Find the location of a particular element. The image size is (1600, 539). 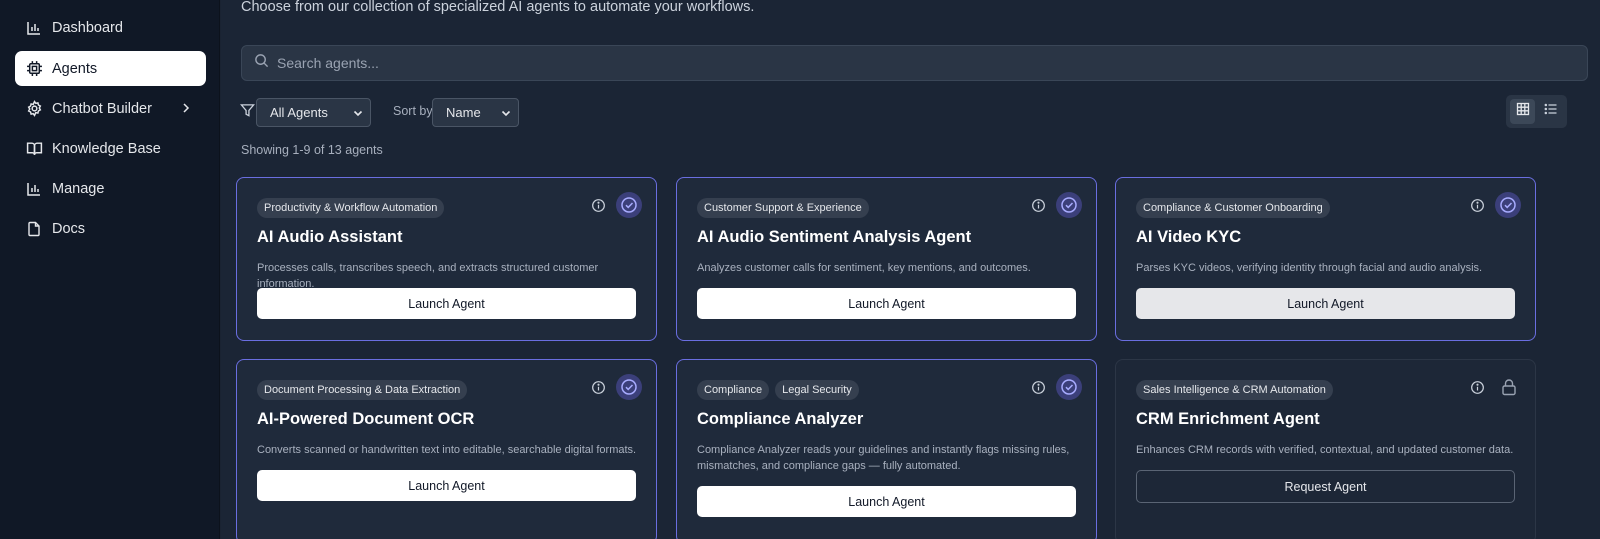

sidebar-item-label: Manage is located at coordinates (78, 188).